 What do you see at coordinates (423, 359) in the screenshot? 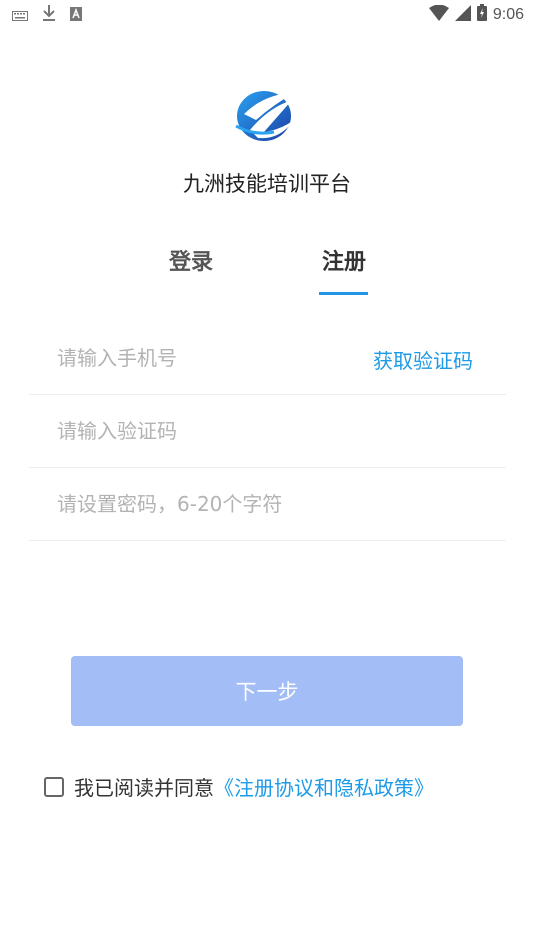
I see `get-code-button: 获取验证码` at bounding box center [423, 359].